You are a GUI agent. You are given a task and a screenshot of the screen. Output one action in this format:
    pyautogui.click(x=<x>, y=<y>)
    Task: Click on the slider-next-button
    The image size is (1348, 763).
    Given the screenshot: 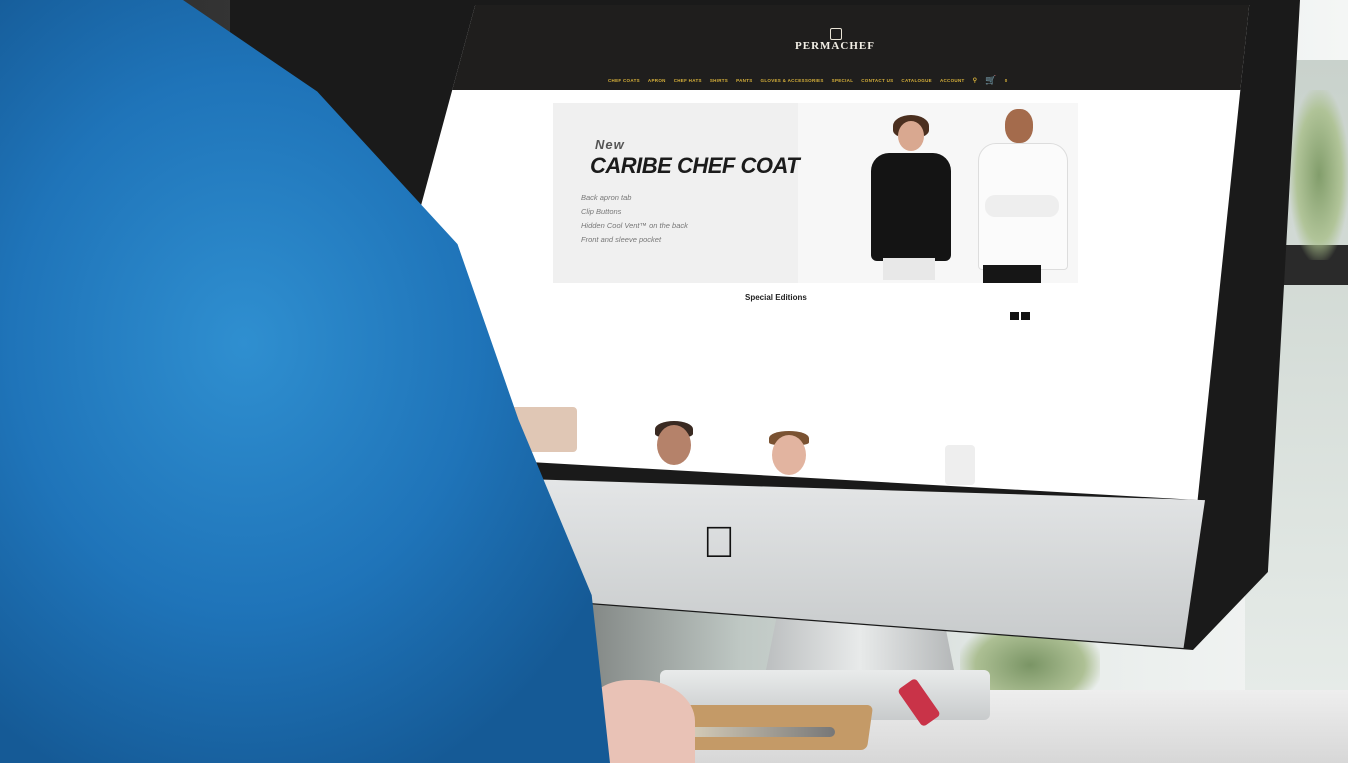 What is the action you would take?
    pyautogui.click(x=1025, y=316)
    